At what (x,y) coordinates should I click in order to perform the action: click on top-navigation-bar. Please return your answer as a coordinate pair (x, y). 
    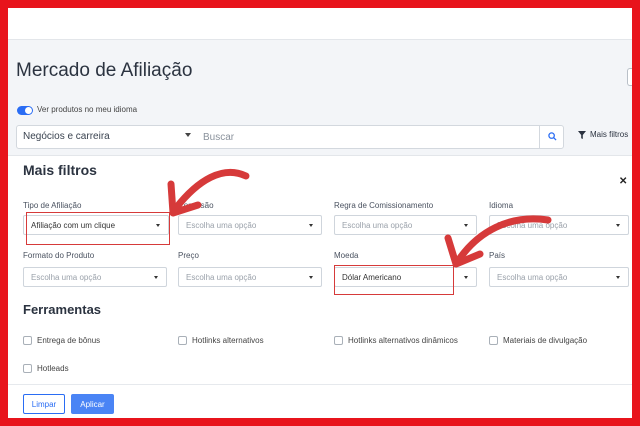
    Looking at the image, I should click on (320, 24).